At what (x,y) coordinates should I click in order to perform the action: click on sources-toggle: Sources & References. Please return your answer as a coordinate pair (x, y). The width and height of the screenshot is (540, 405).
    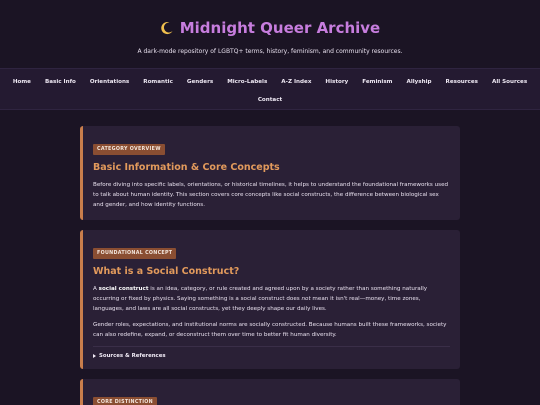
    Looking at the image, I should click on (271, 356).